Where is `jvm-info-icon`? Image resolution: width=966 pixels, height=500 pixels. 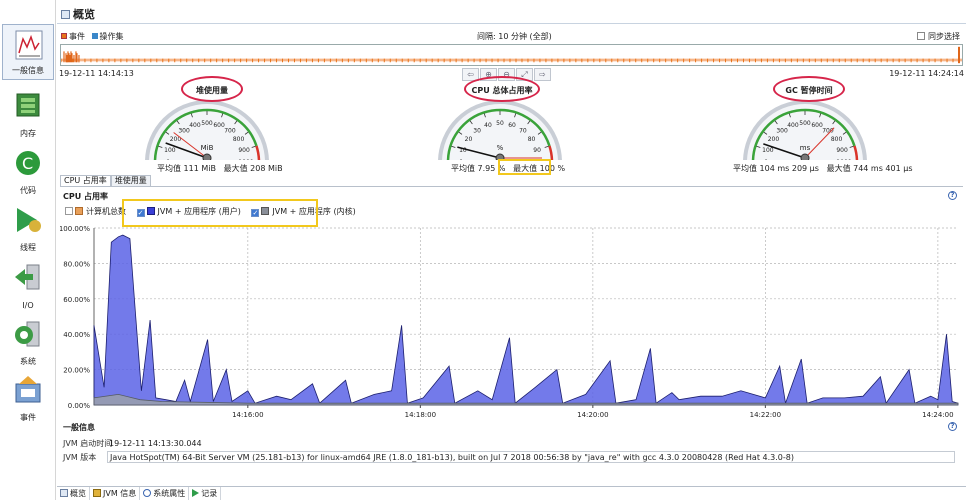 jvm-info-icon is located at coordinates (97, 493).